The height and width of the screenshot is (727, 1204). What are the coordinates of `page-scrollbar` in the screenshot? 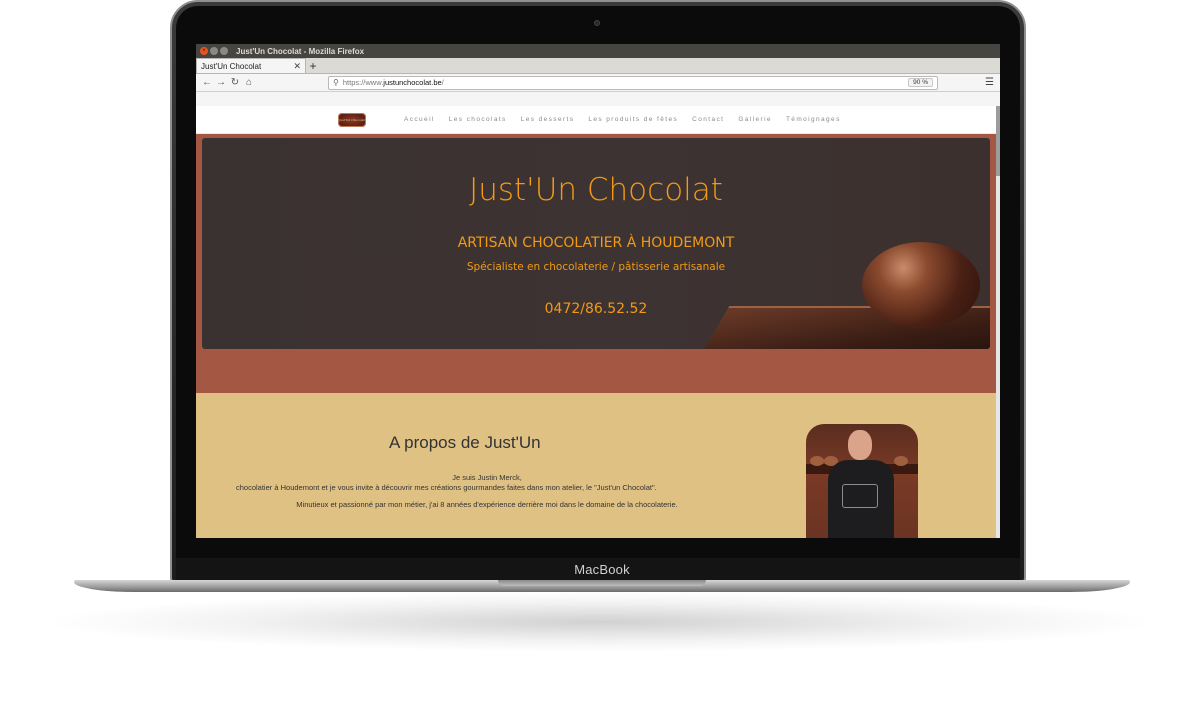 It's located at (998, 322).